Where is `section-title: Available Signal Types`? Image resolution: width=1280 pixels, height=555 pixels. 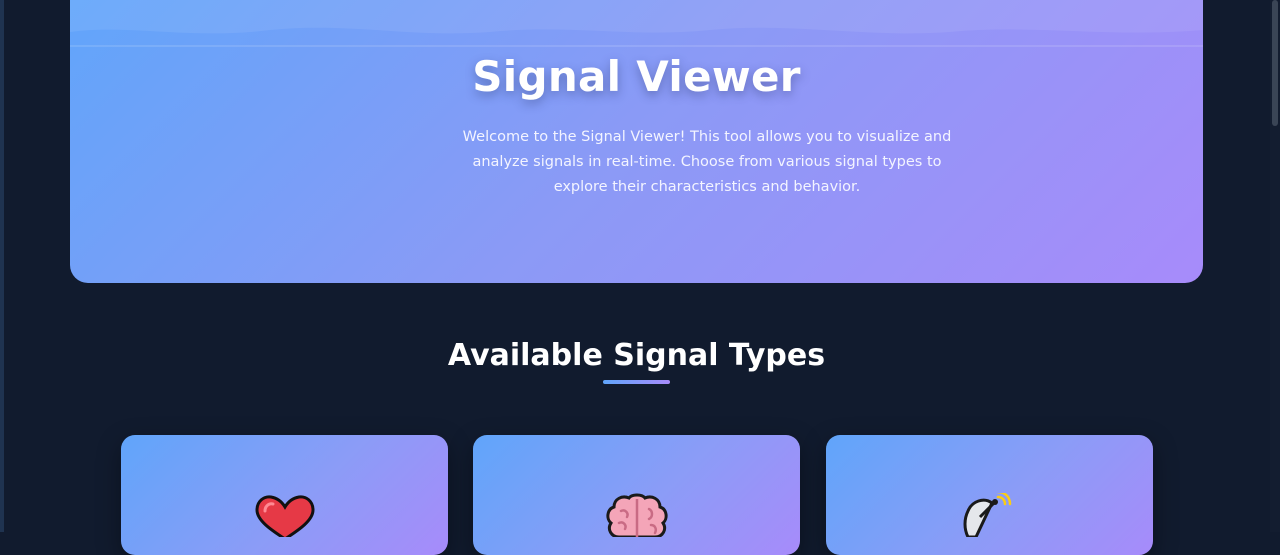 section-title: Available Signal Types is located at coordinates (636, 355).